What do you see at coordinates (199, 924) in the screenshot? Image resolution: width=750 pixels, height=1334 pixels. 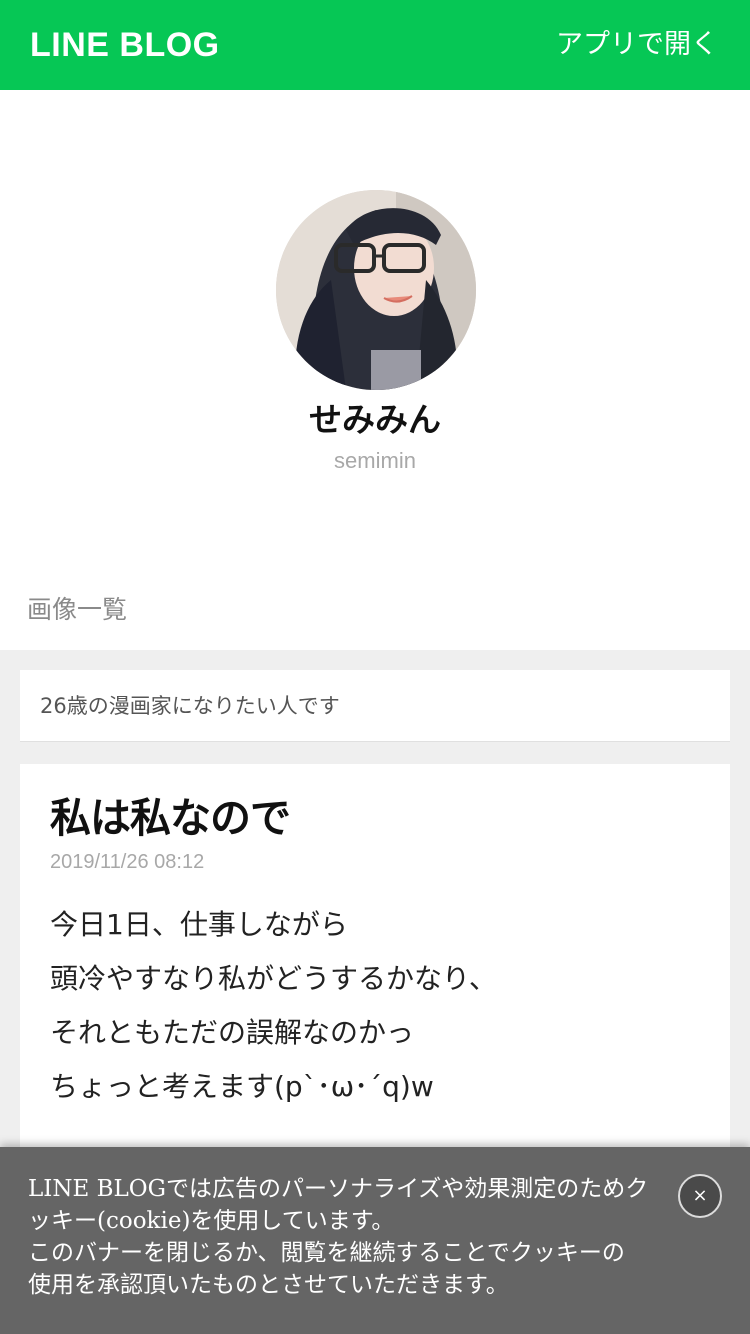 I see `post-body-line: 今日1日、仕事しながら` at bounding box center [199, 924].